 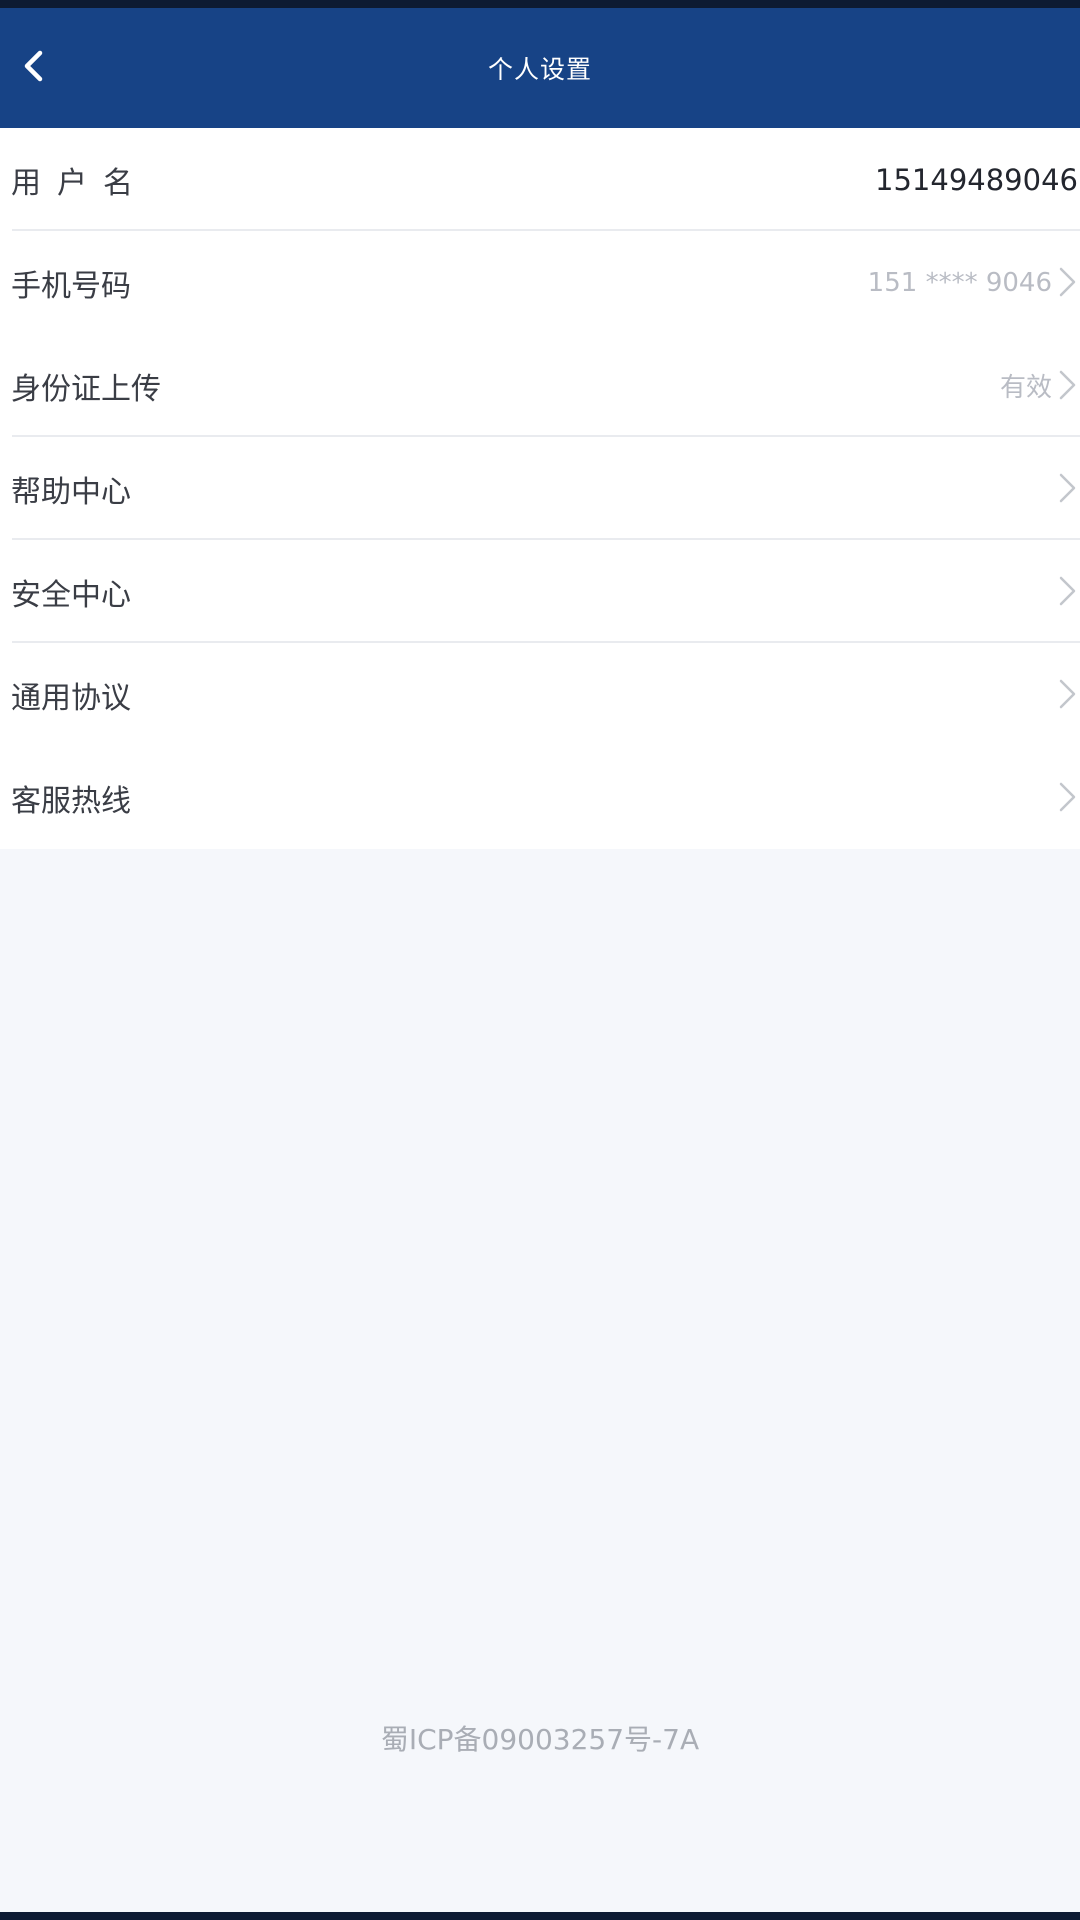 What do you see at coordinates (540, 4) in the screenshot?
I see `top-status-strip` at bounding box center [540, 4].